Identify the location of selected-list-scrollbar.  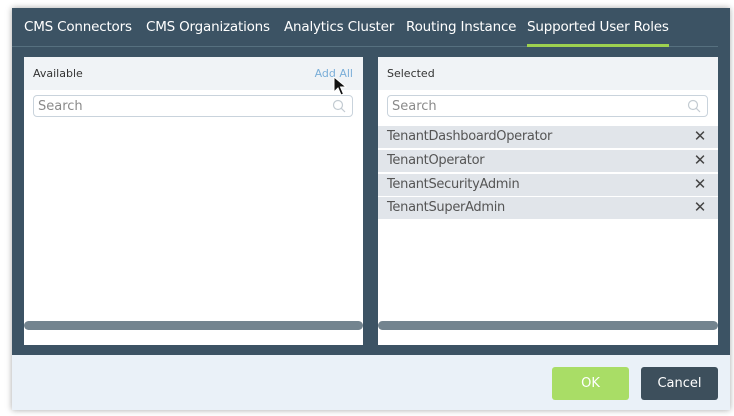
(548, 325).